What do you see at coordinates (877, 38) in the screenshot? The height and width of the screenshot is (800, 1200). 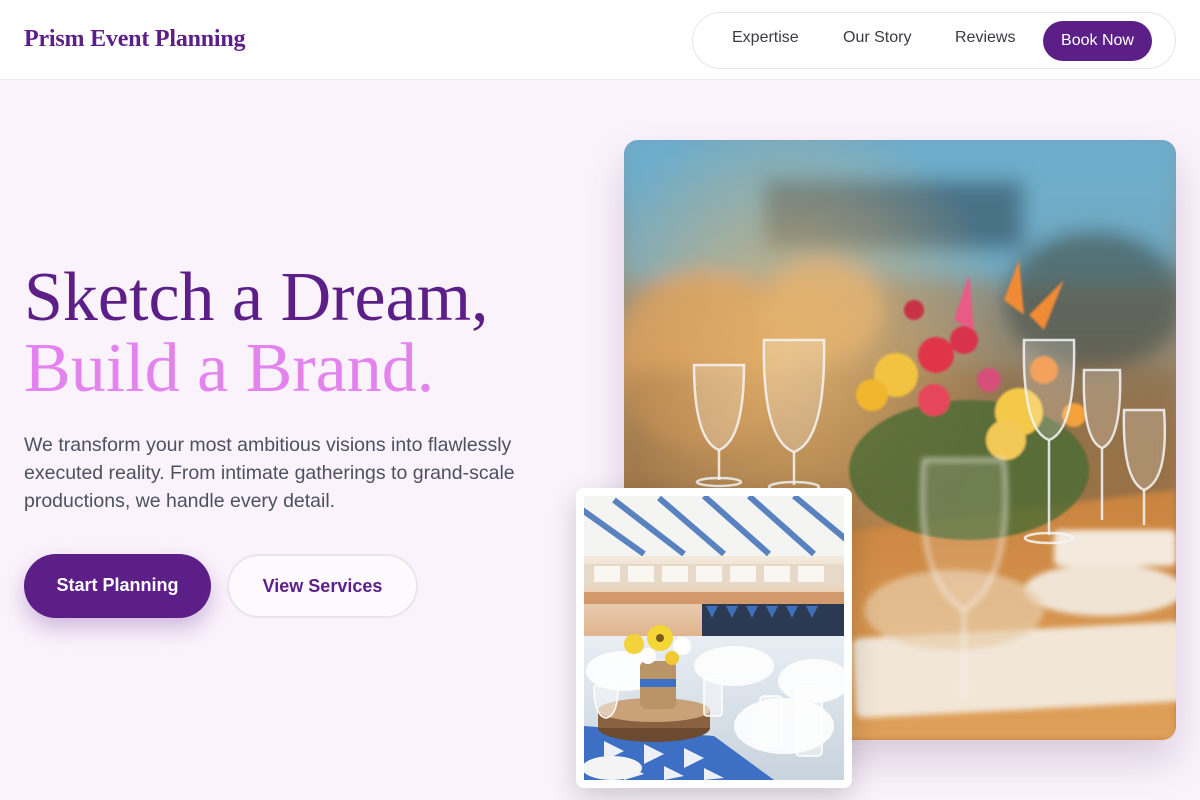 I see `nav-link-our-story: Our Story` at bounding box center [877, 38].